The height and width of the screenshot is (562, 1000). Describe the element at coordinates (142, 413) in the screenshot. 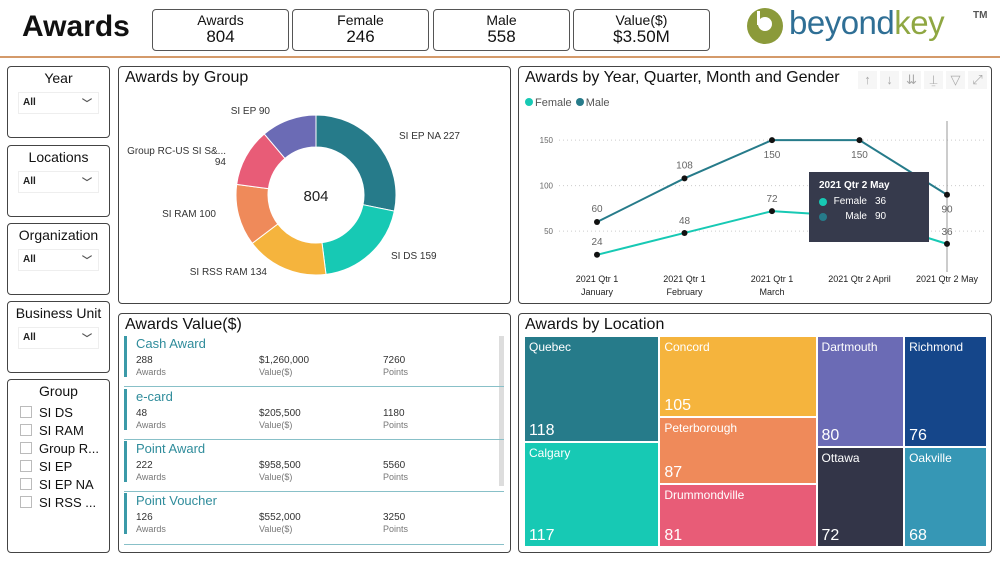

I see `awards-count: 48` at that location.